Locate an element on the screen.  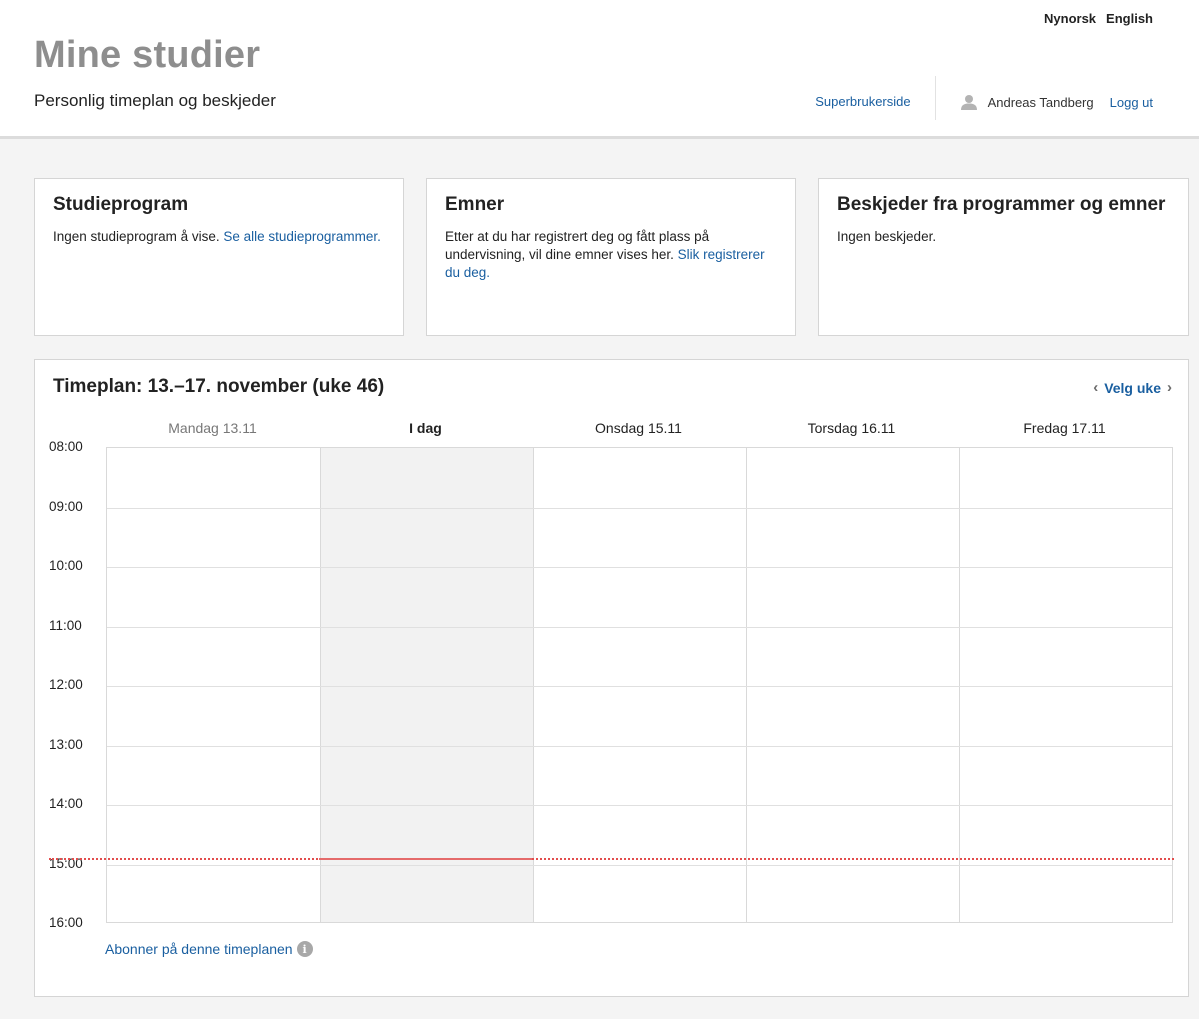
current-time-today-line is located at coordinates (425, 859).